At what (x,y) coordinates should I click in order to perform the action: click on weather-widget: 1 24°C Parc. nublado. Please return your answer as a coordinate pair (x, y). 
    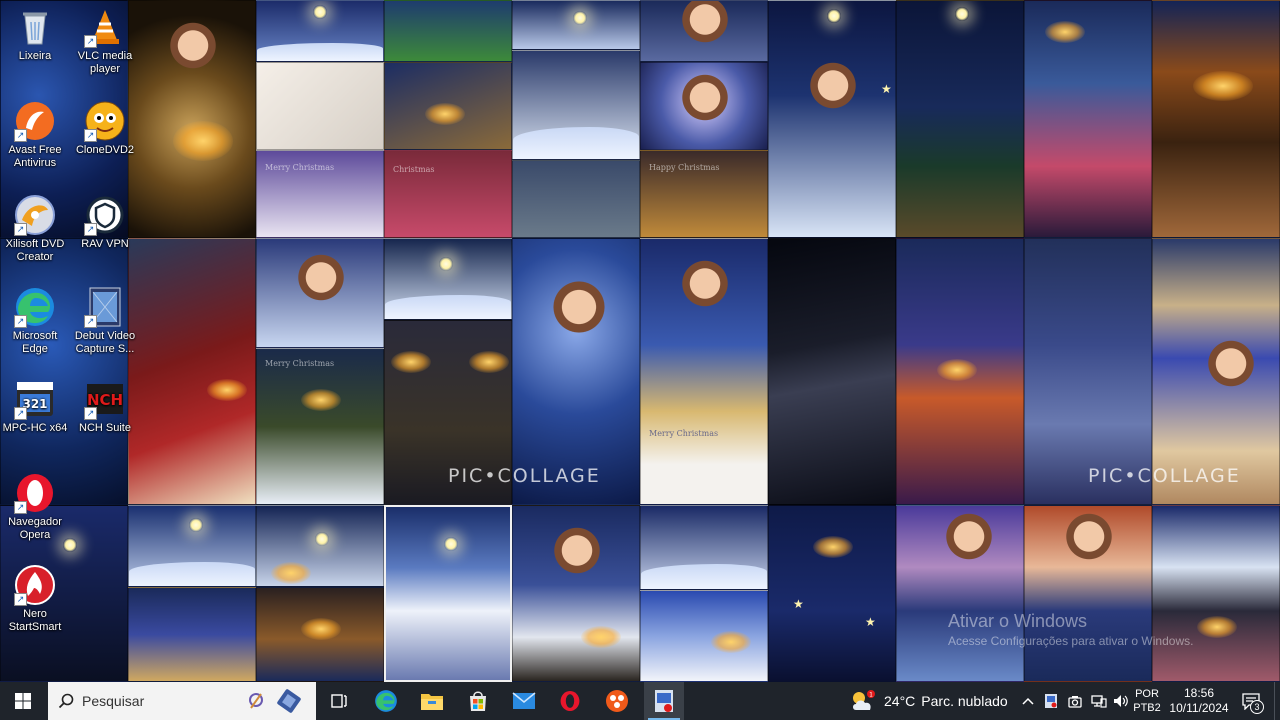
    Looking at the image, I should click on (929, 701).